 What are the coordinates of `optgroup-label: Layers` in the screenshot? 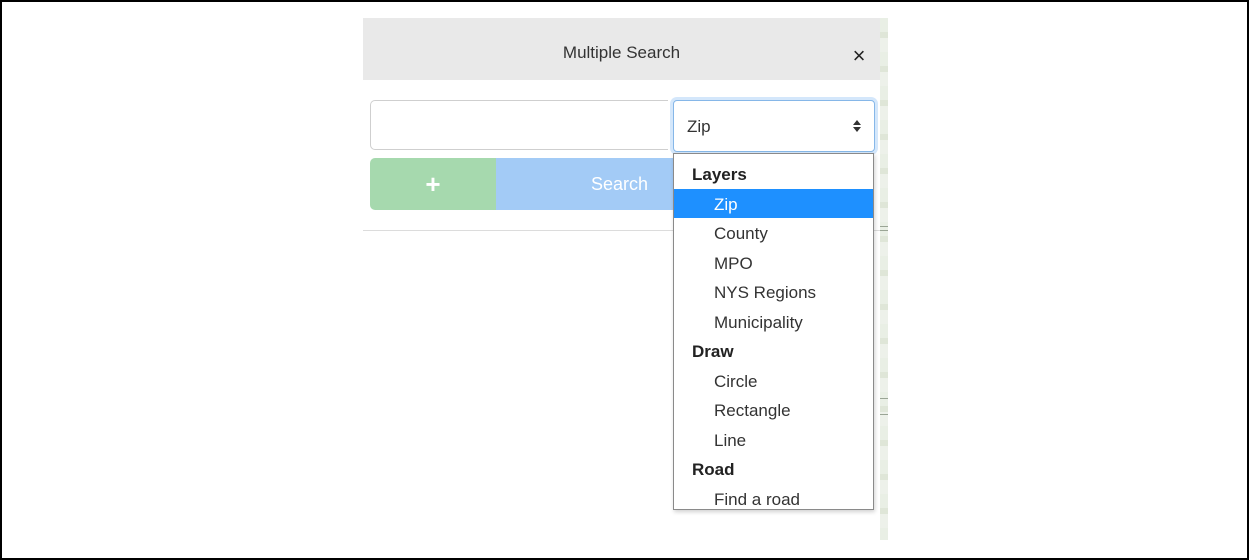 It's located at (719, 174).